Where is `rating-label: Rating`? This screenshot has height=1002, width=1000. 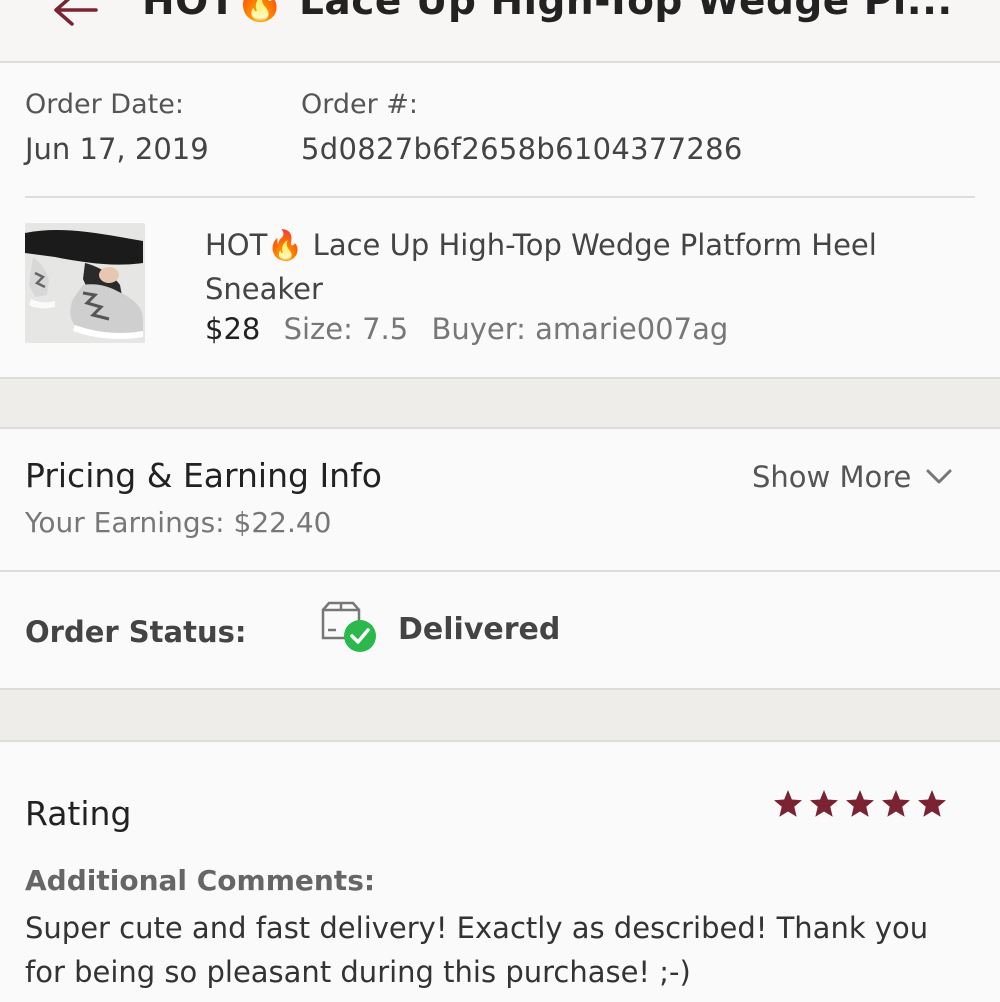
rating-label: Rating is located at coordinates (78, 813).